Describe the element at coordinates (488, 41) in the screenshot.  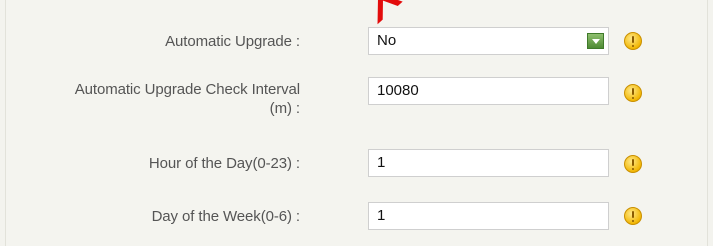
I see `automatic-upgrade-select: No` at that location.